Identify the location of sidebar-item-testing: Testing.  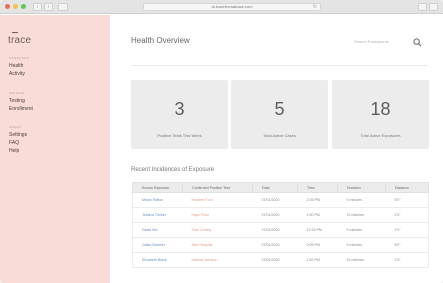
(21, 101).